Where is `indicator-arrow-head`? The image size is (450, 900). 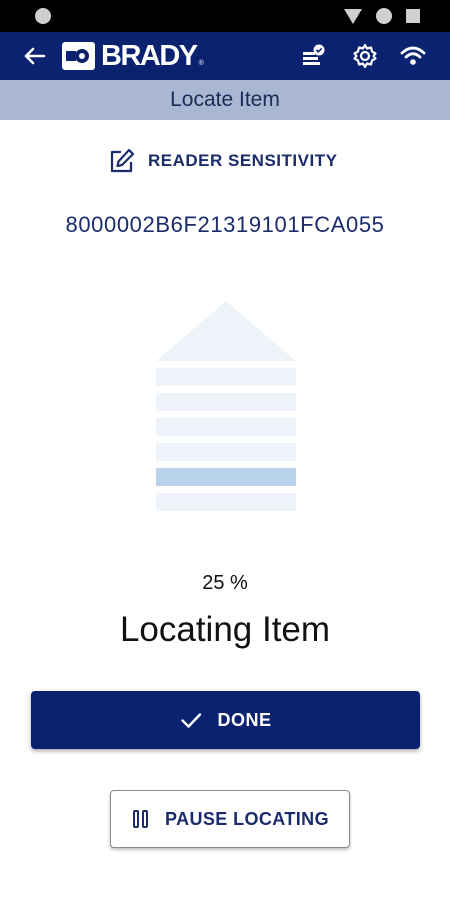
indicator-arrow-head is located at coordinates (226, 331).